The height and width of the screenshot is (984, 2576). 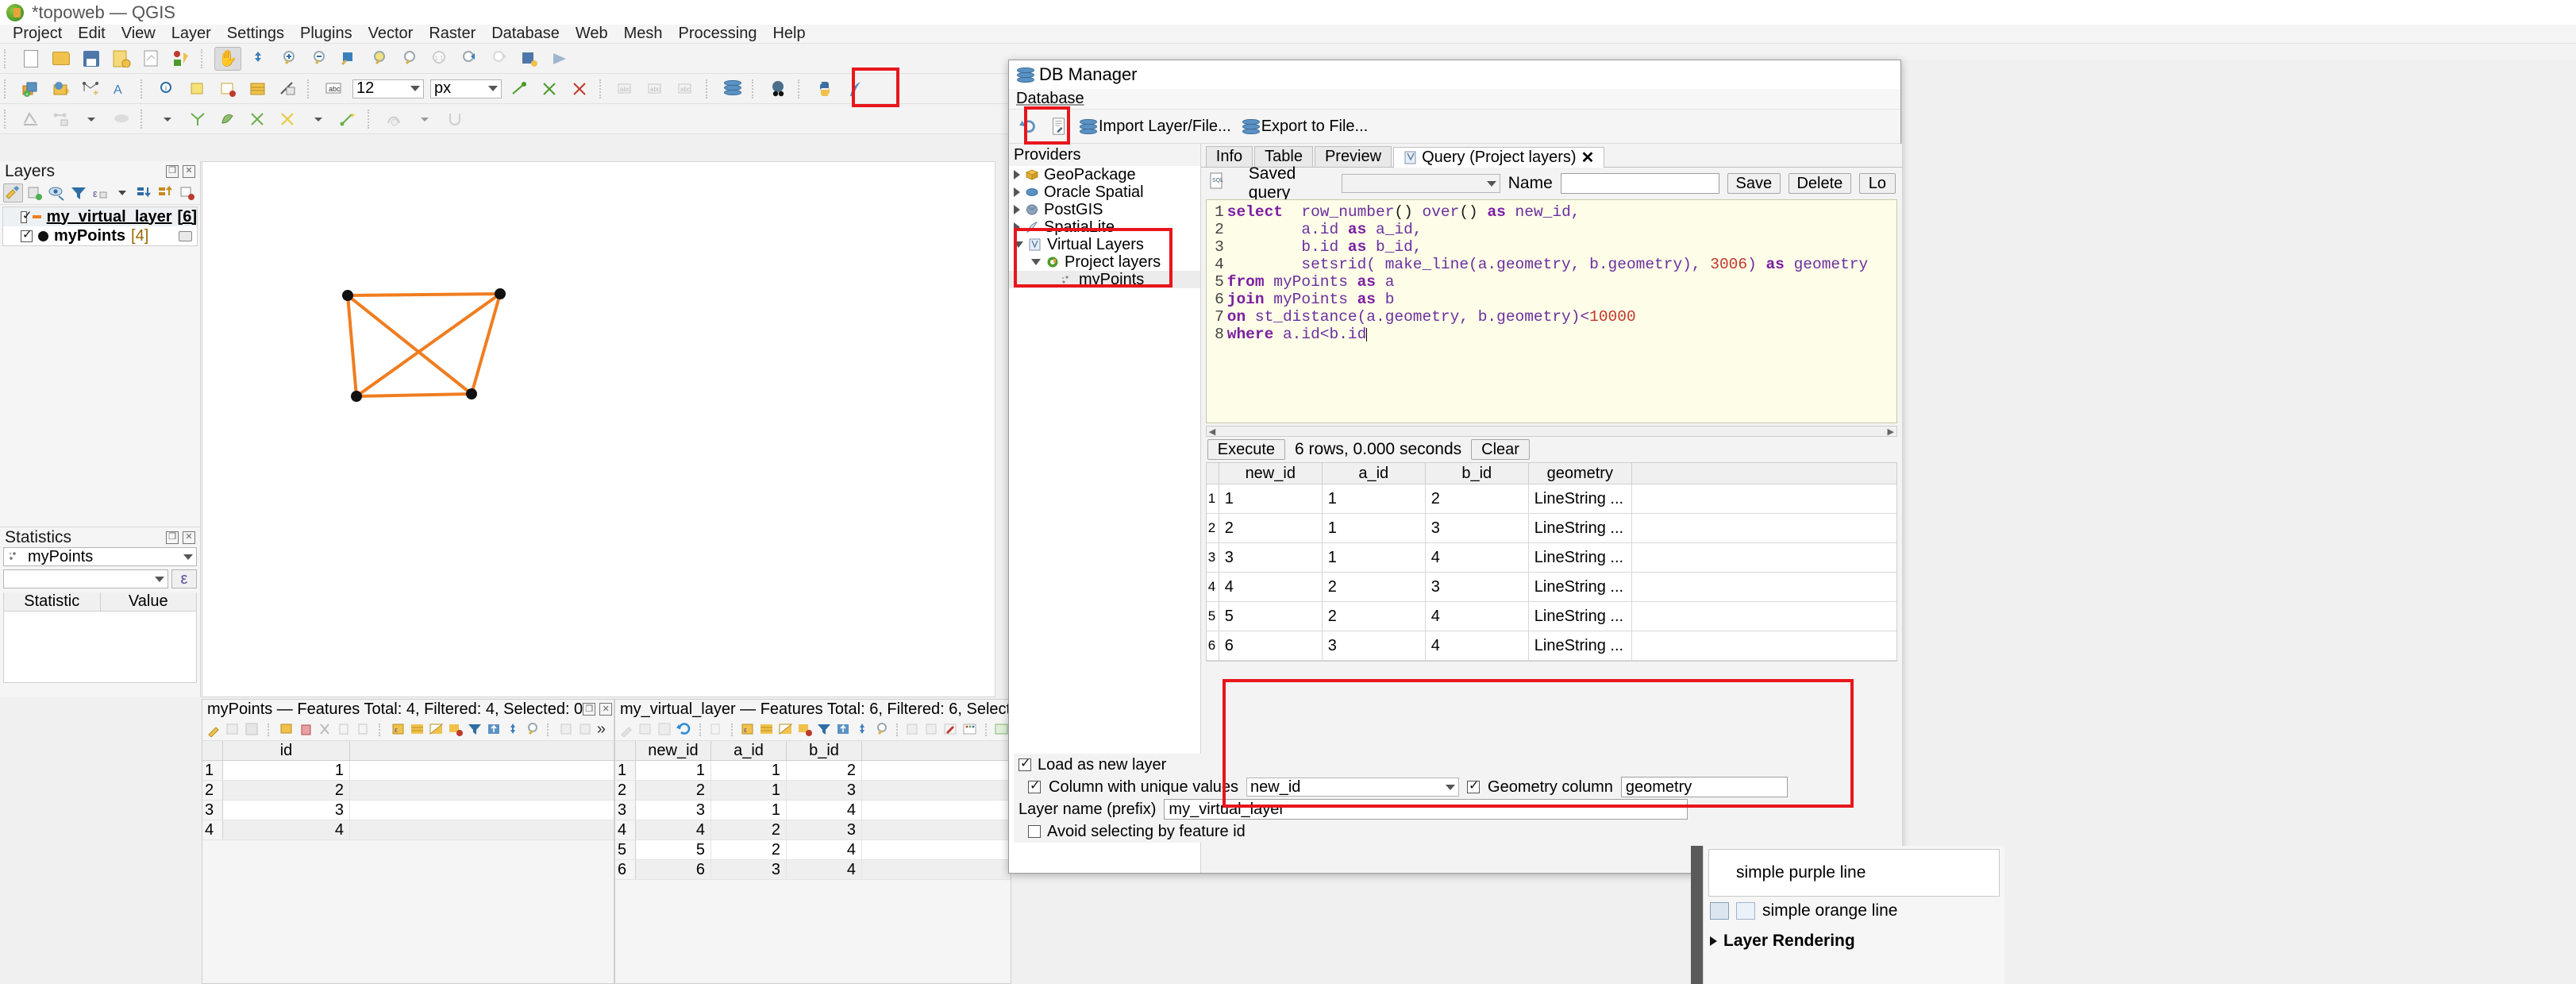 I want to click on paste-icon, so click(x=364, y=729).